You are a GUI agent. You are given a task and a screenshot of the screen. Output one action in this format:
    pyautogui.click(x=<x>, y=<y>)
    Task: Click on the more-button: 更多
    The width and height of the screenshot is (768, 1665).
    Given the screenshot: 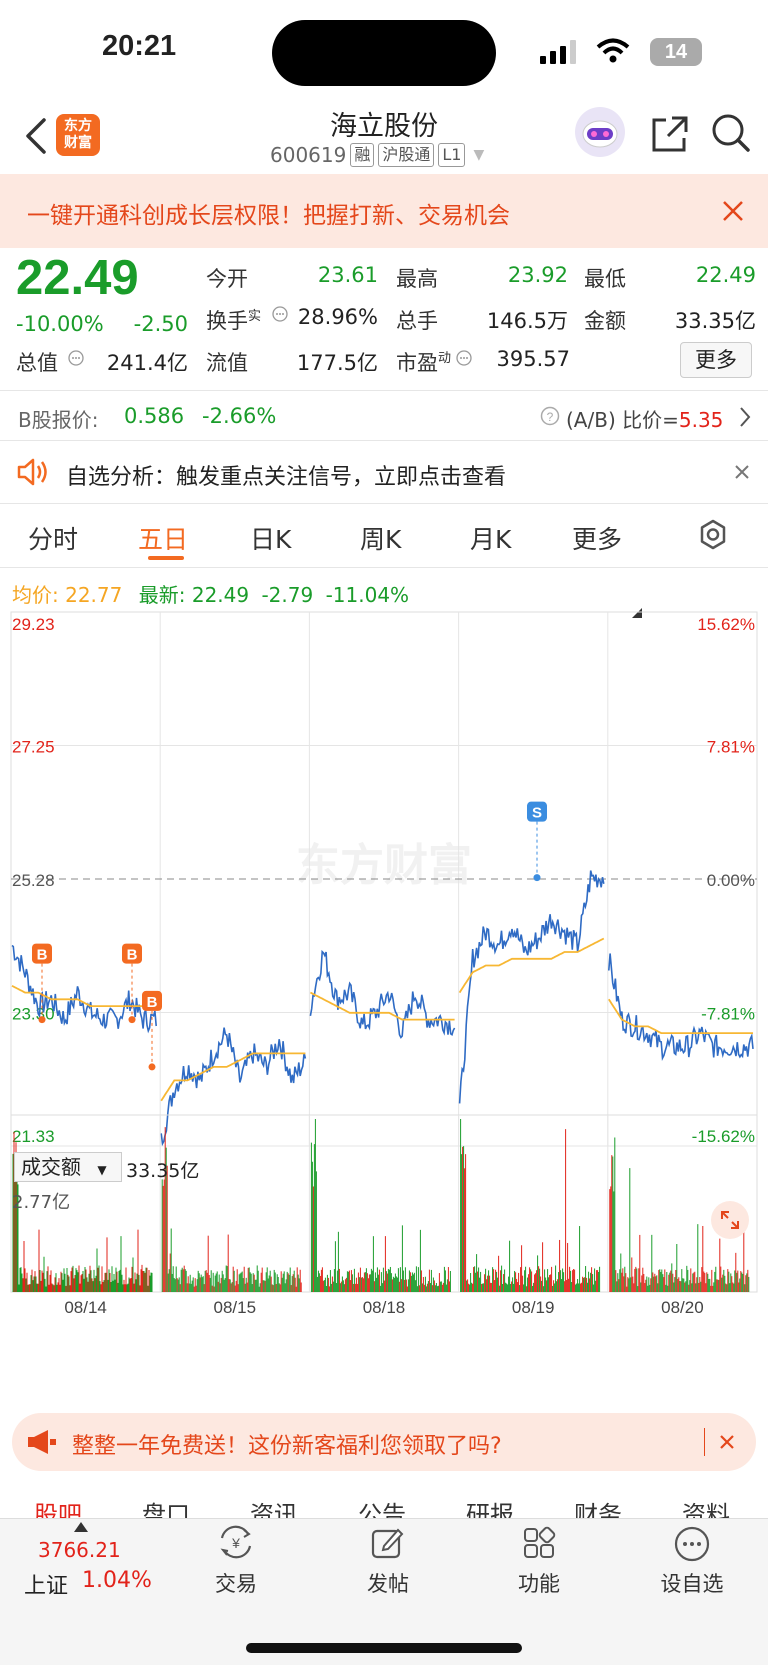 What is the action you would take?
    pyautogui.click(x=716, y=360)
    